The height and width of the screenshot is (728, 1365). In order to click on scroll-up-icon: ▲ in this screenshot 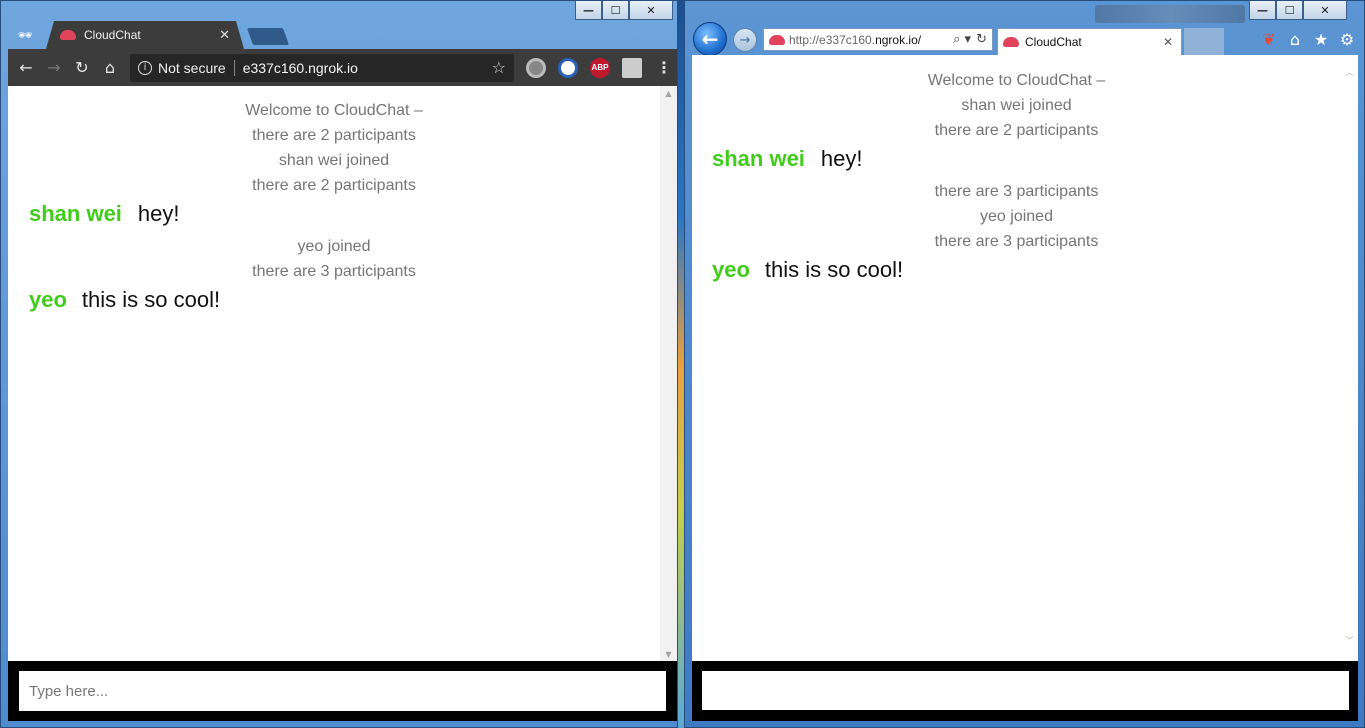, I will do `click(668, 93)`.